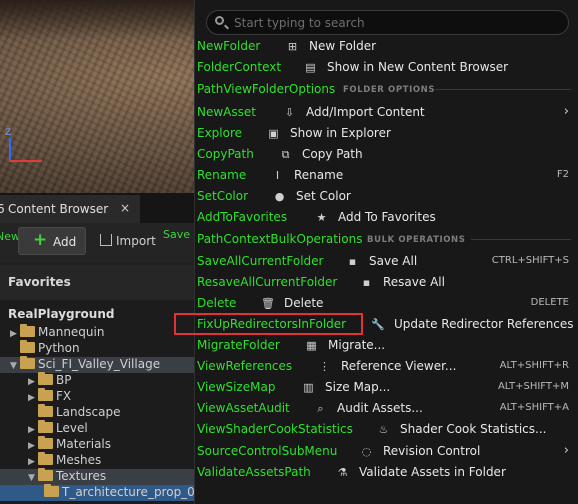  Describe the element at coordinates (242, 217) in the screenshot. I see `command-name: AddToFavorites` at that location.